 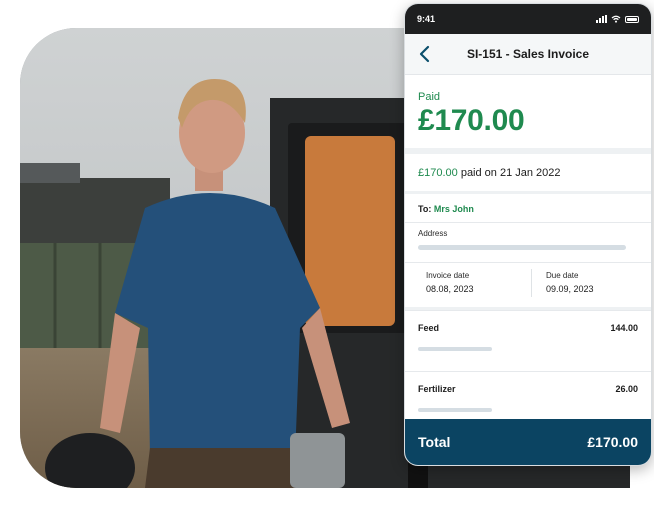 I want to click on payment-record-text: paid on 21 Jan 2022, so click(x=509, y=173).